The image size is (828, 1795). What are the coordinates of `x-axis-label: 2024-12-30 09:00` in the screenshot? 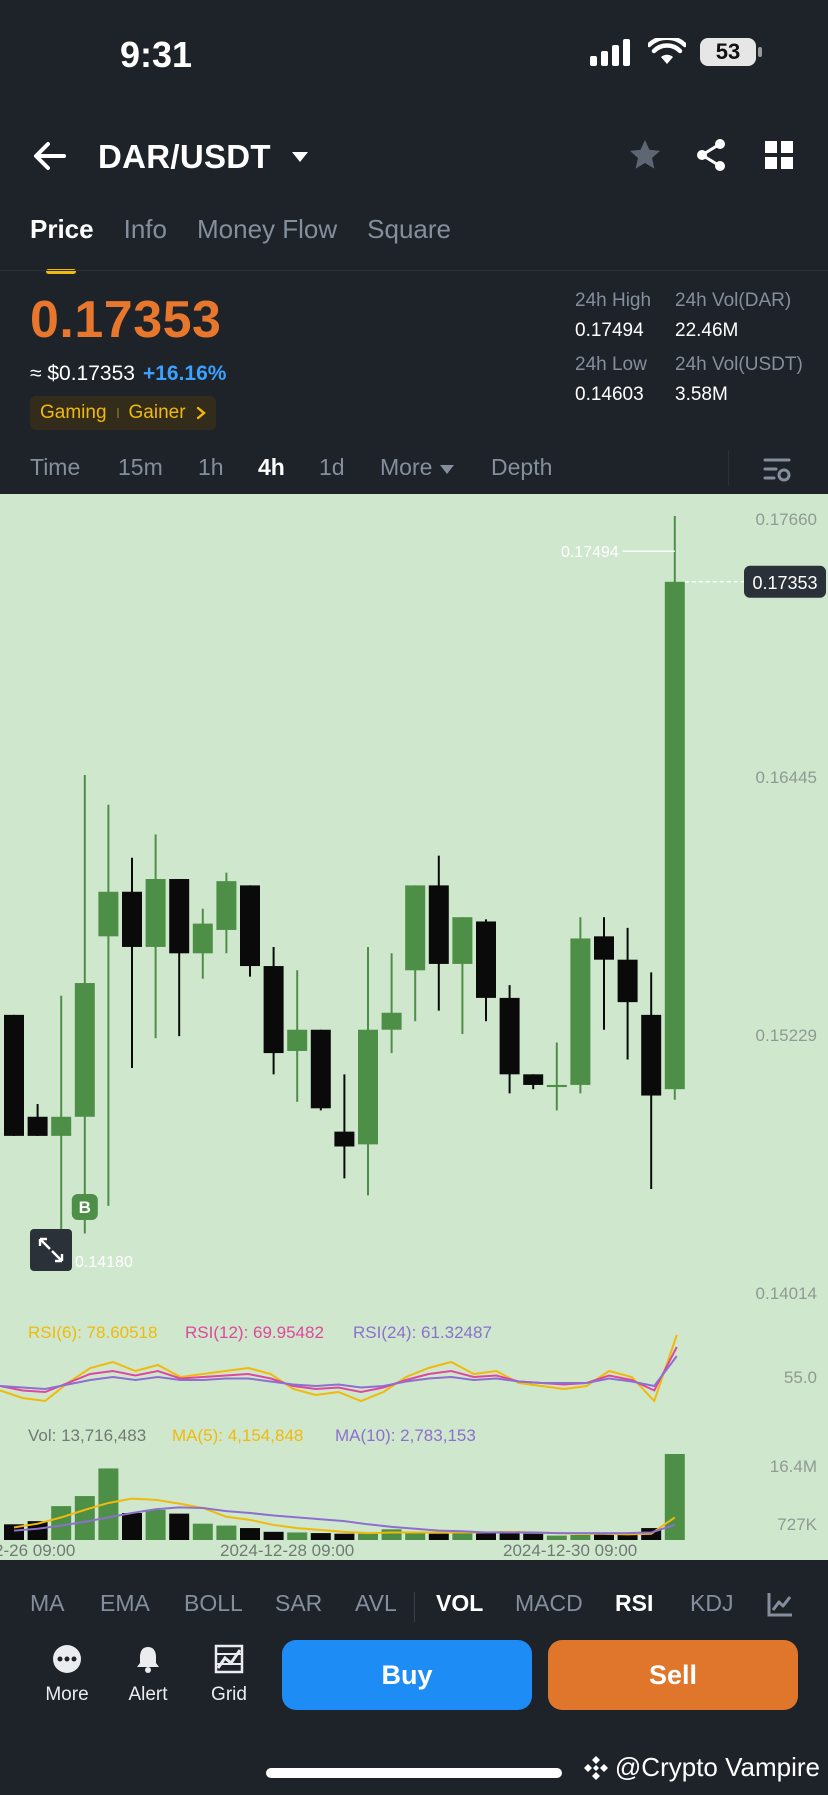 It's located at (570, 1550).